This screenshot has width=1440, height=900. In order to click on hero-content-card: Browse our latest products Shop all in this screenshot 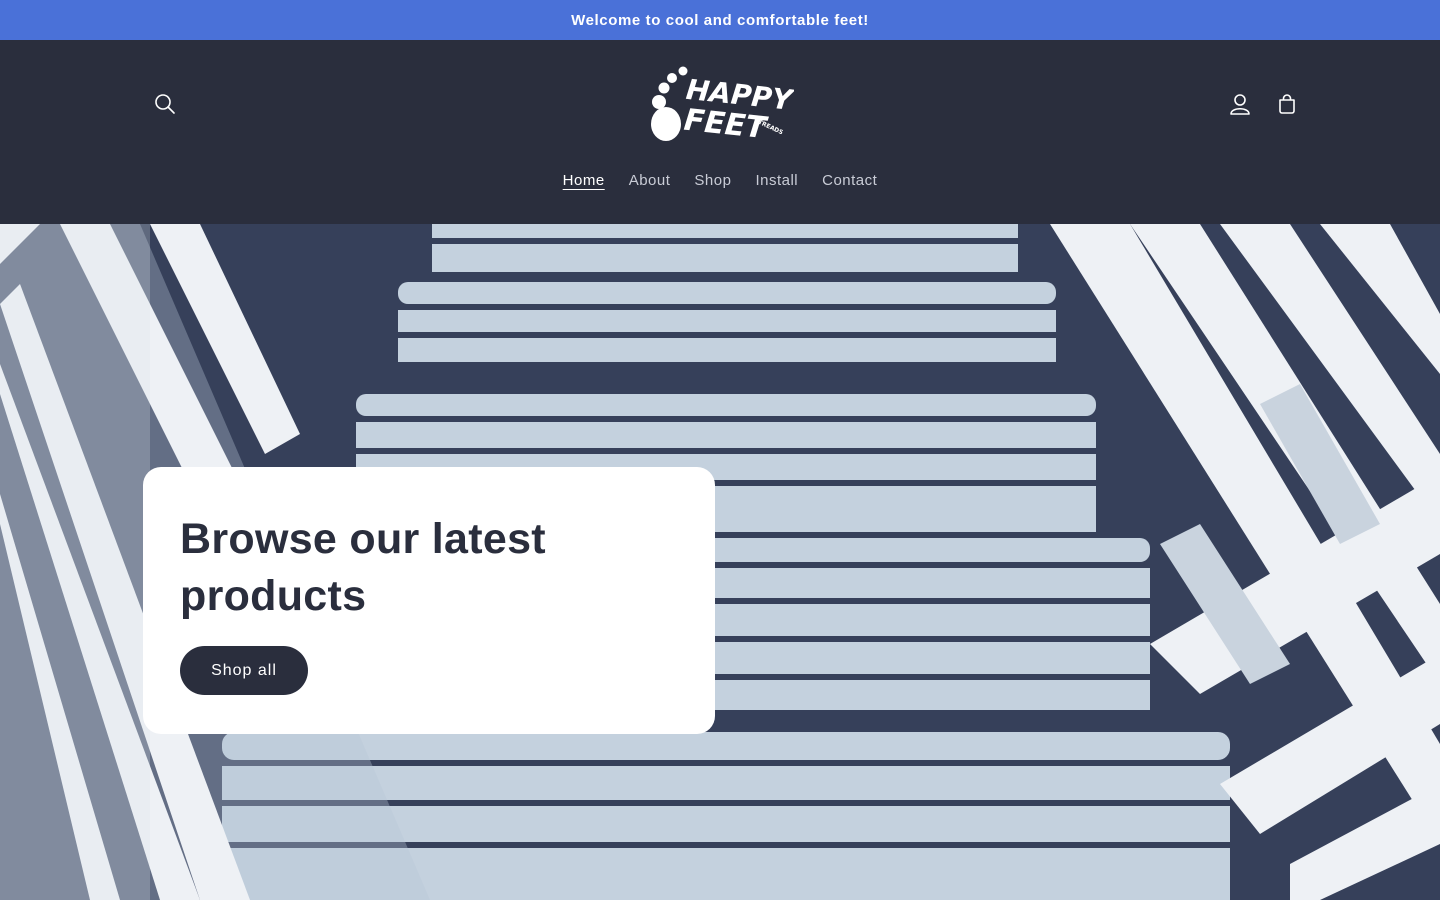, I will do `click(429, 600)`.